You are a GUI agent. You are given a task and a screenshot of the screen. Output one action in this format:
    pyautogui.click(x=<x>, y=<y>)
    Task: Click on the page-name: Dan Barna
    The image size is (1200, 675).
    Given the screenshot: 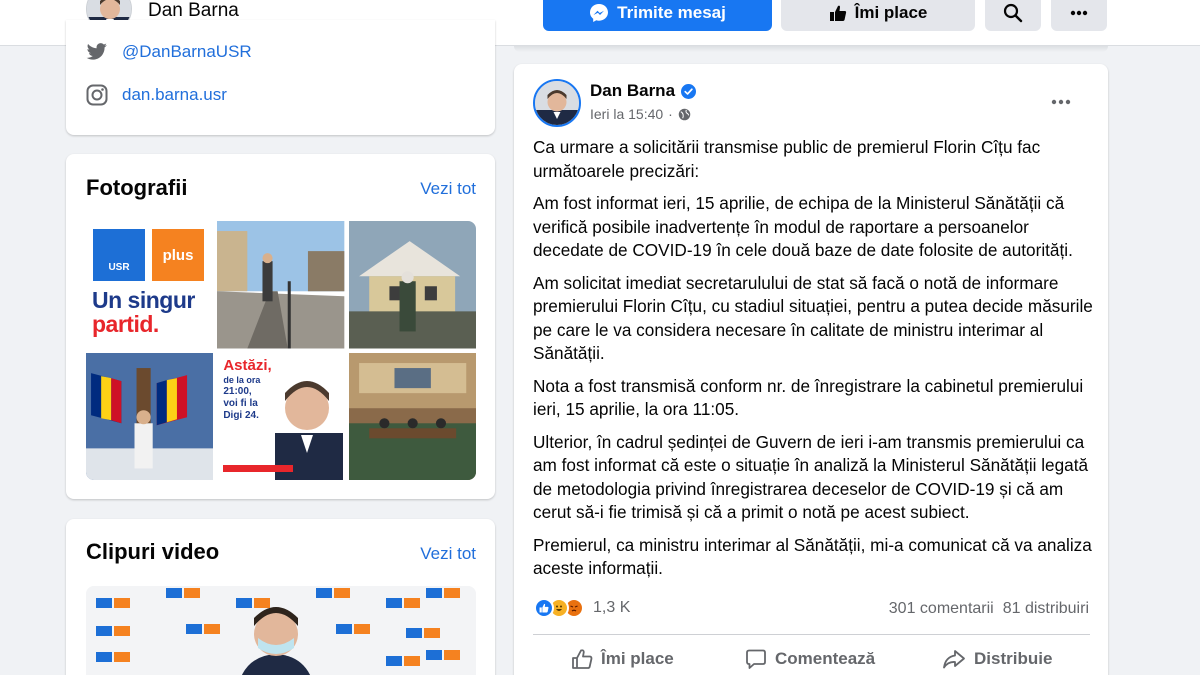 What is the action you would take?
    pyautogui.click(x=193, y=10)
    